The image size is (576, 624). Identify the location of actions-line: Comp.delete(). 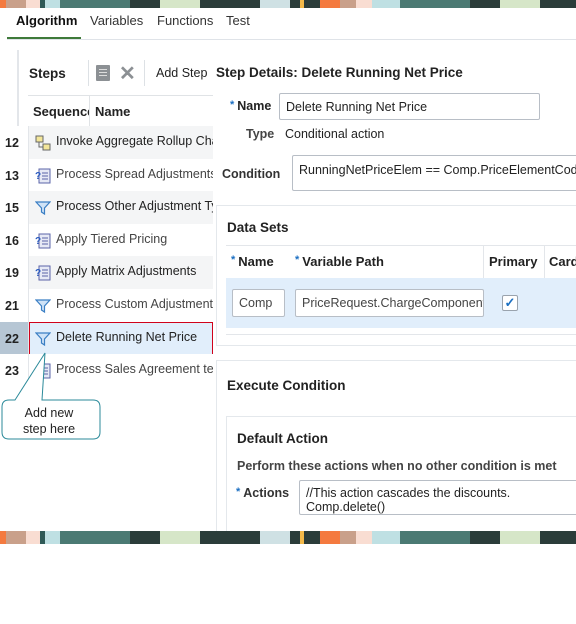
(346, 507).